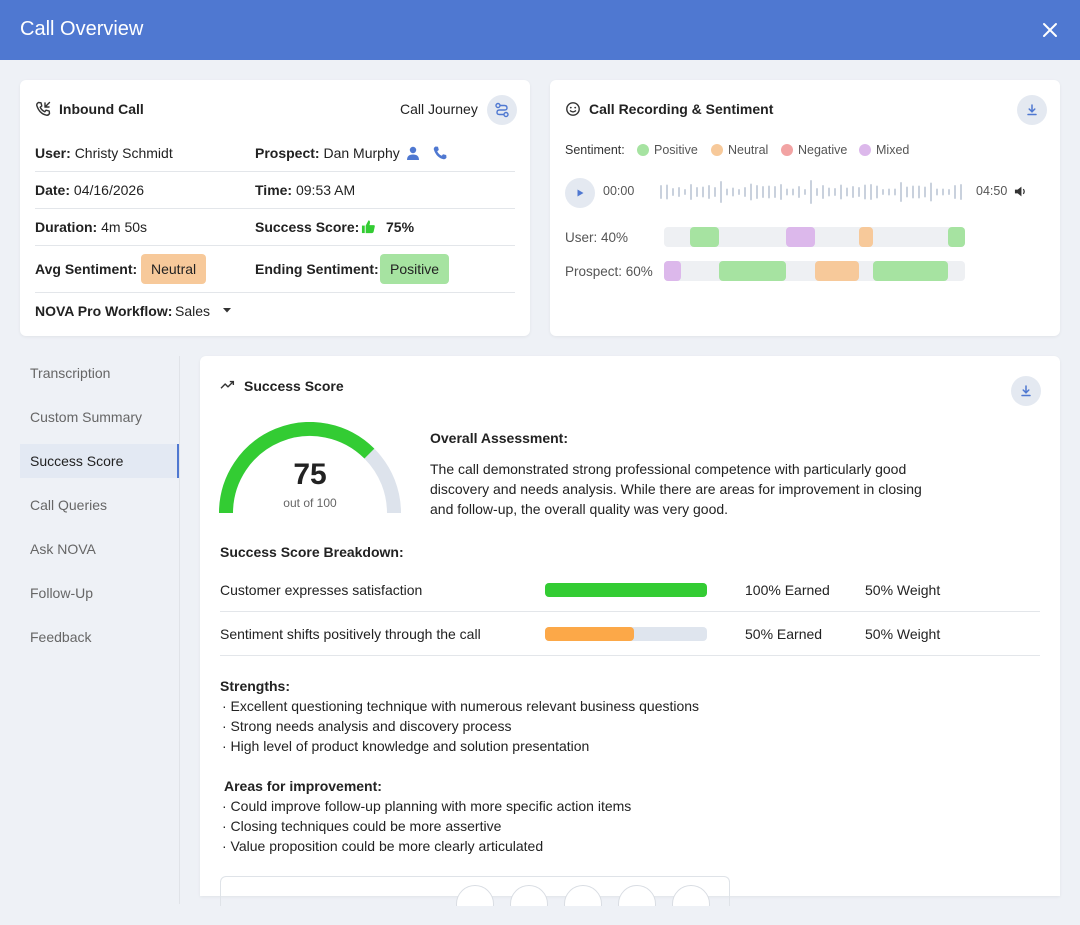 The height and width of the screenshot is (925, 1080). I want to click on sidebar-item-feedback: Feedback, so click(100, 637).